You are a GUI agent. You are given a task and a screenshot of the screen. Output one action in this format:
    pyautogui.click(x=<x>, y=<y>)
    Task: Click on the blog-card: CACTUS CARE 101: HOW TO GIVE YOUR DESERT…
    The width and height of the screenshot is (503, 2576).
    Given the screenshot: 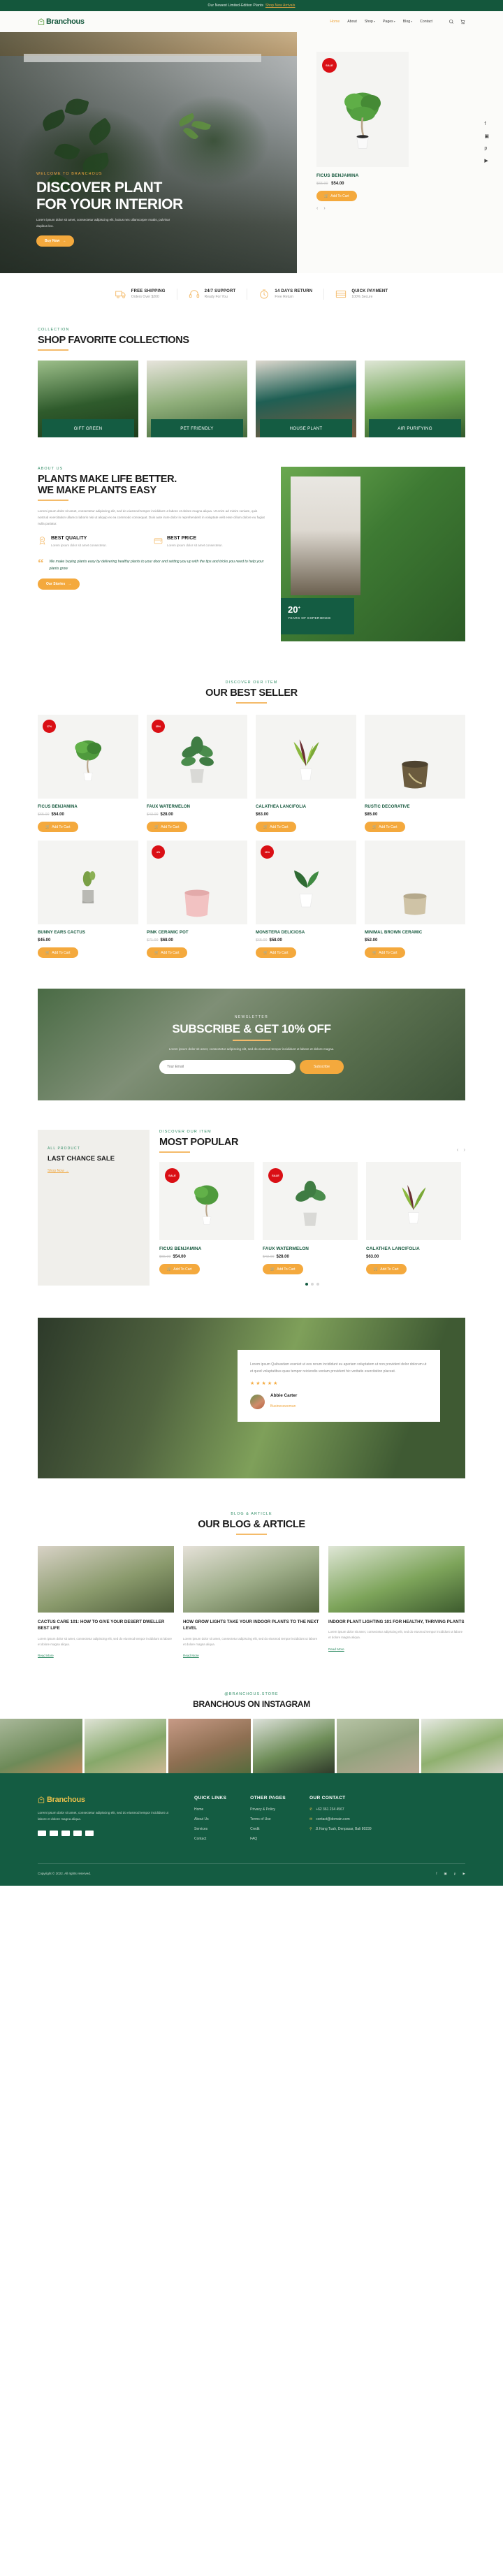 What is the action you would take?
    pyautogui.click(x=106, y=1603)
    